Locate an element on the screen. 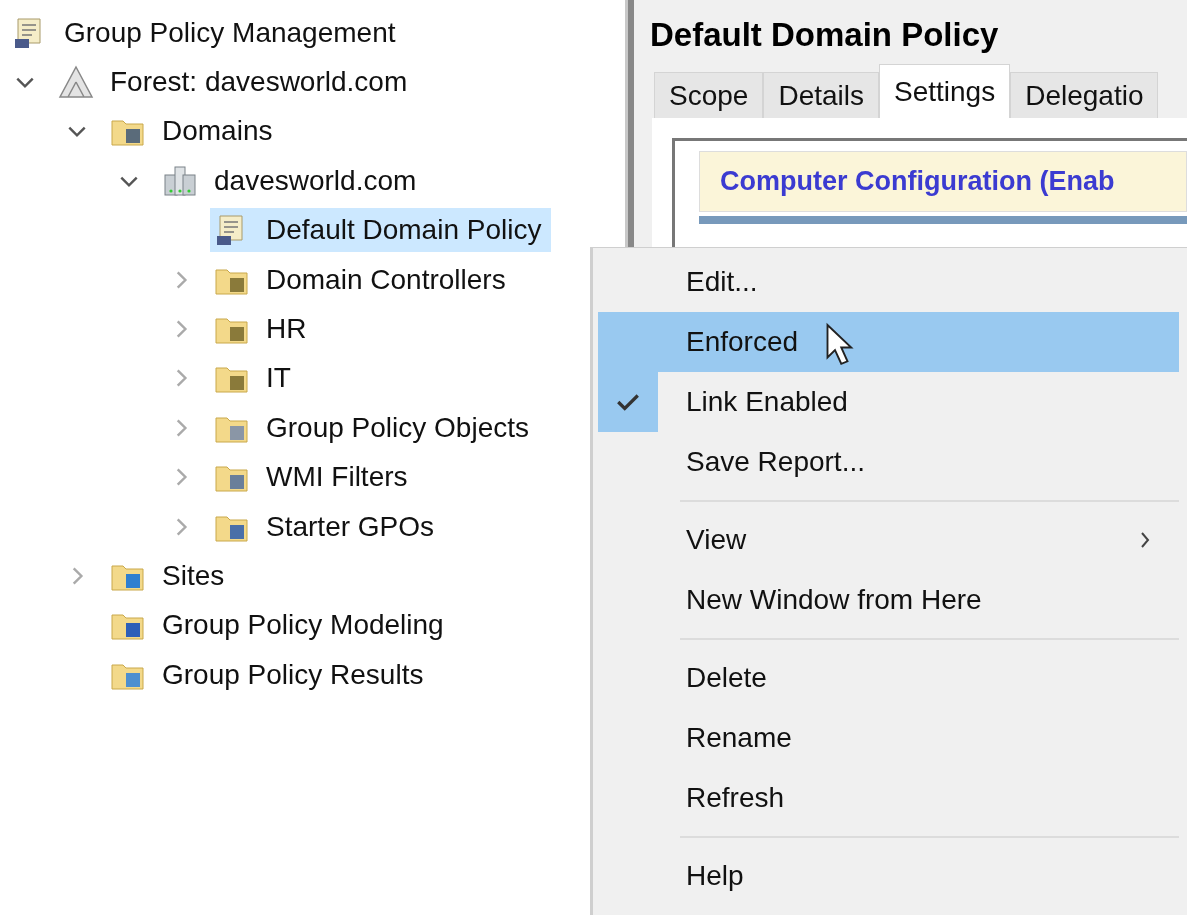 The width and height of the screenshot is (1187, 915). mouse-pointer-icon is located at coordinates (840, 345).